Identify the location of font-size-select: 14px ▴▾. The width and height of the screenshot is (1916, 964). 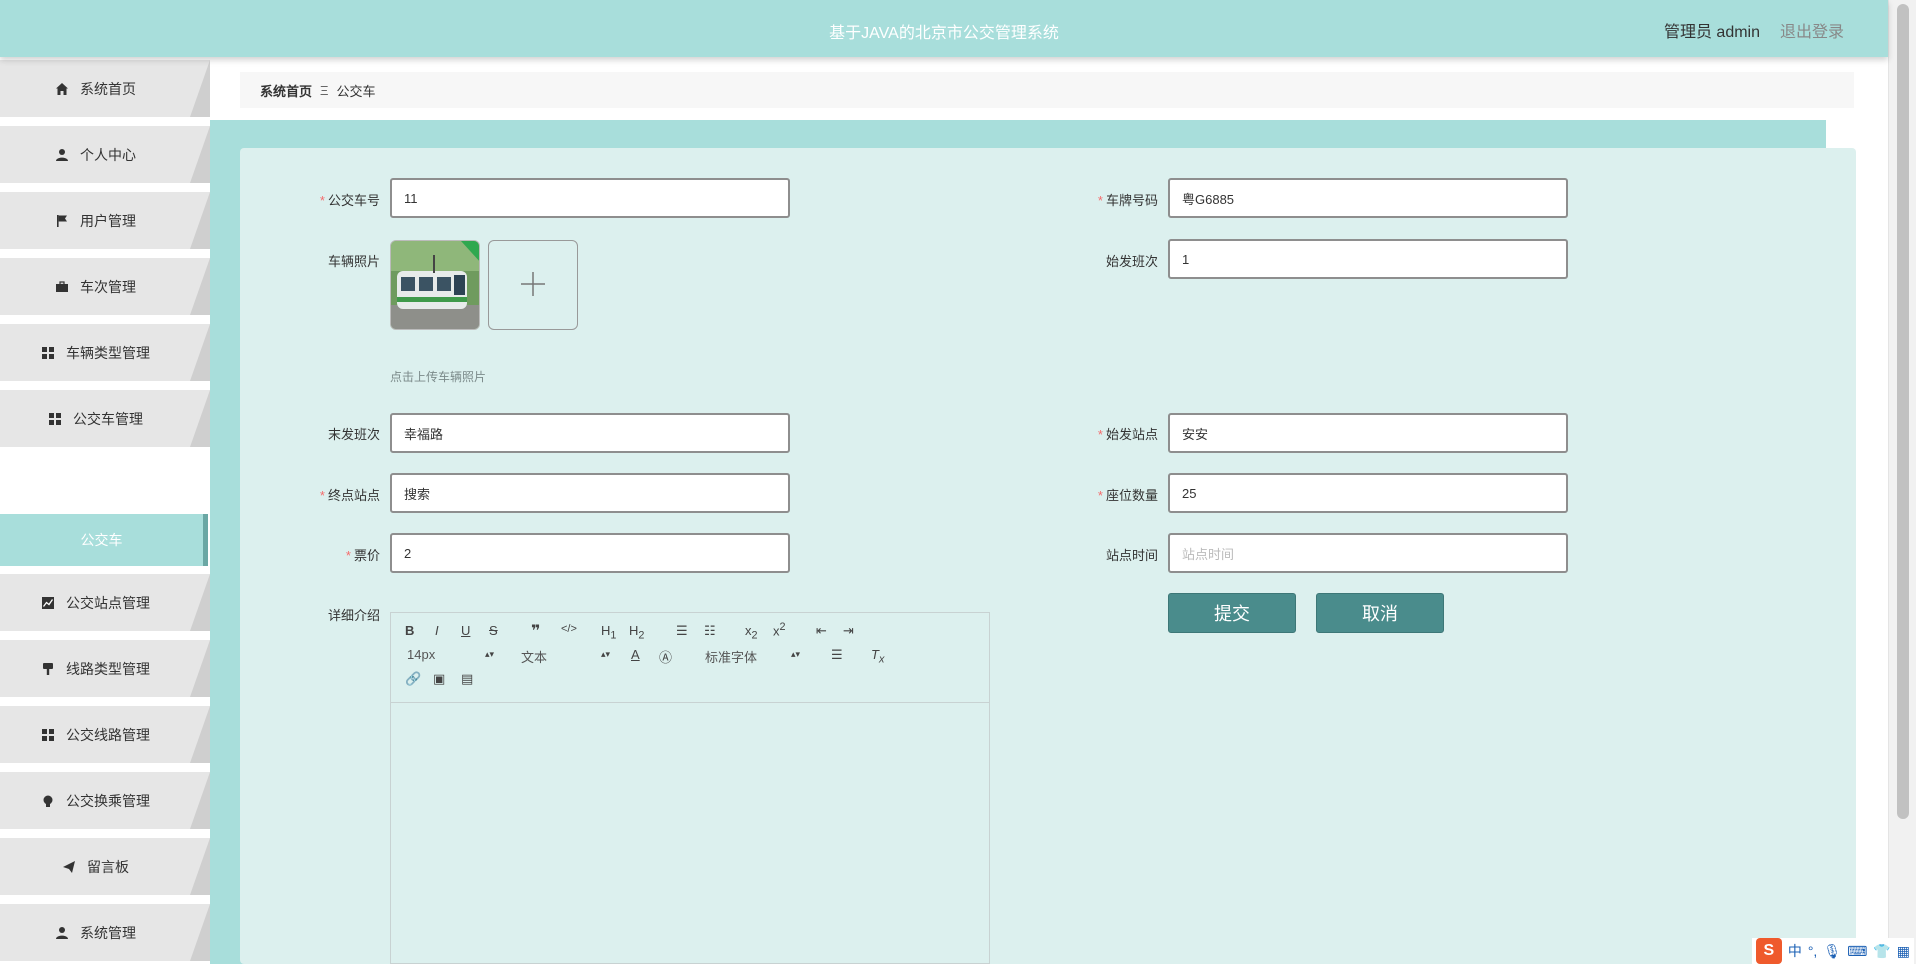
(451, 654).